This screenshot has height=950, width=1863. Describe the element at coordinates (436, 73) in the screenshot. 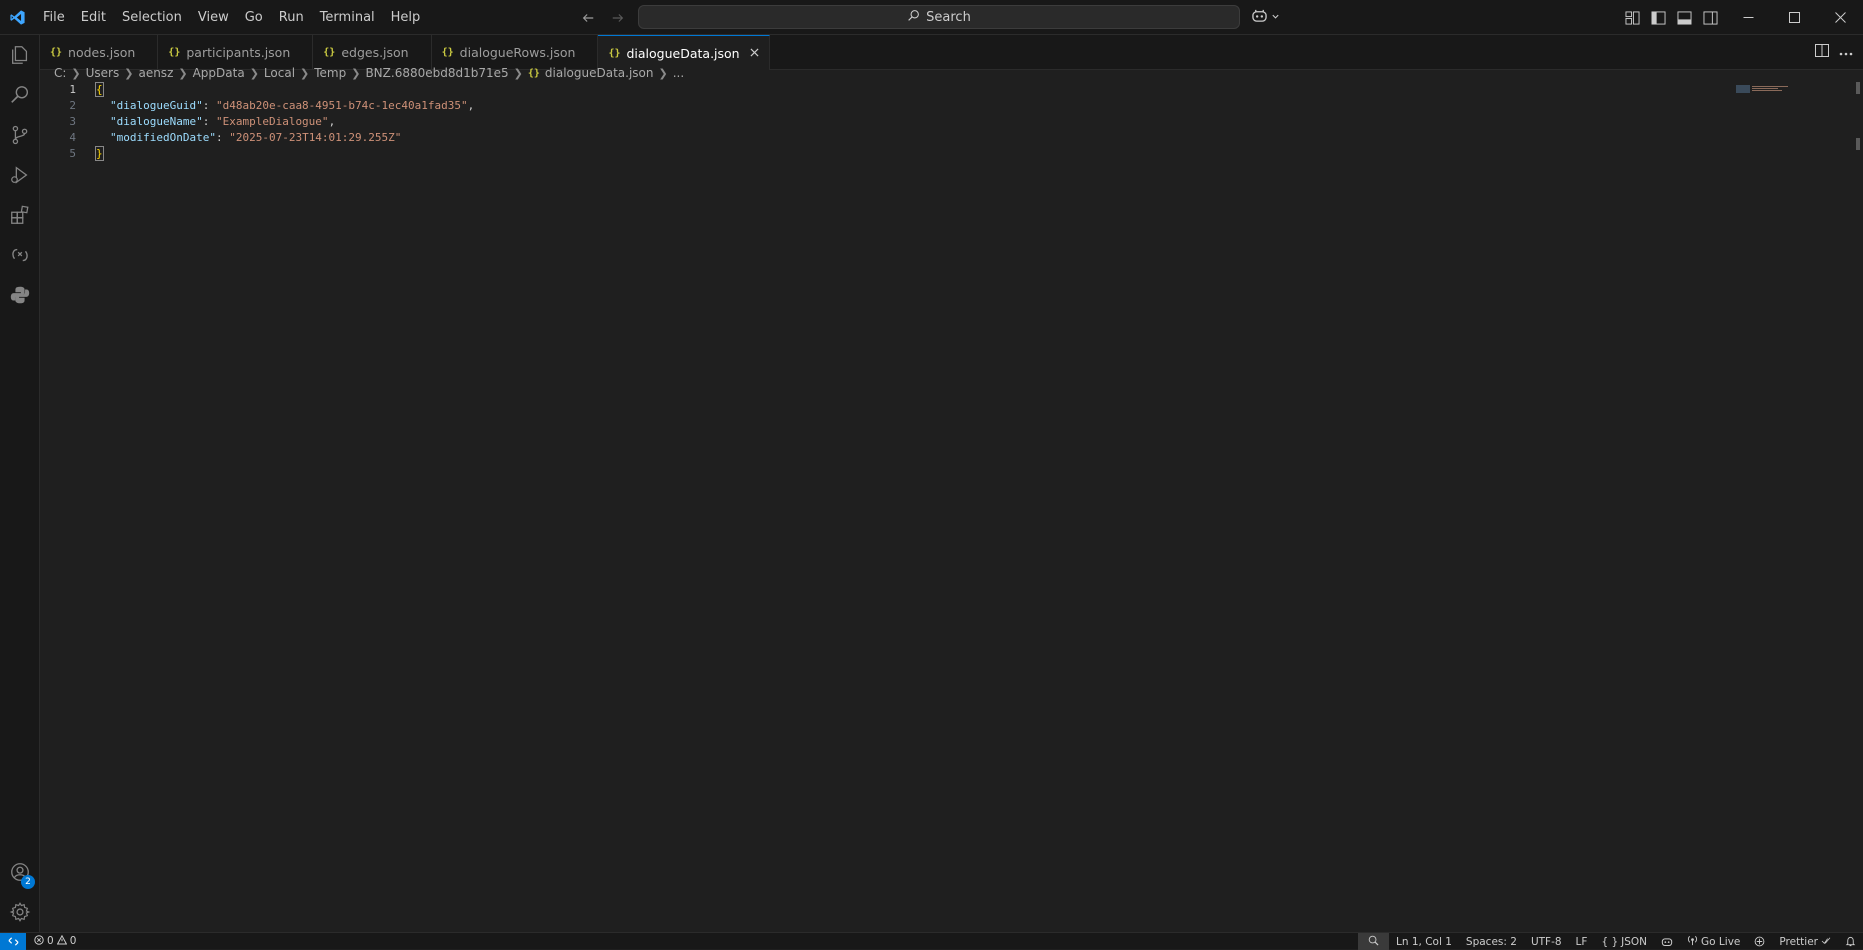

I see `breadcrumb-segment: BNZ.6880ebd8d1b71e5` at that location.